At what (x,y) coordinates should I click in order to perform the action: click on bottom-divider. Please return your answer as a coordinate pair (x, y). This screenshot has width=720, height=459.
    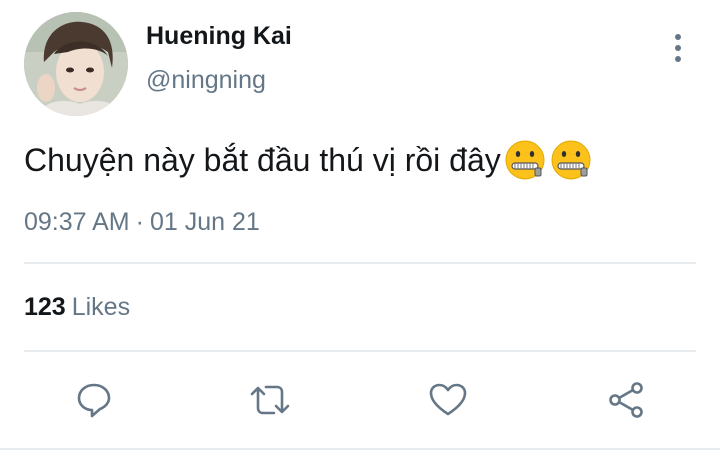
    Looking at the image, I should click on (360, 449).